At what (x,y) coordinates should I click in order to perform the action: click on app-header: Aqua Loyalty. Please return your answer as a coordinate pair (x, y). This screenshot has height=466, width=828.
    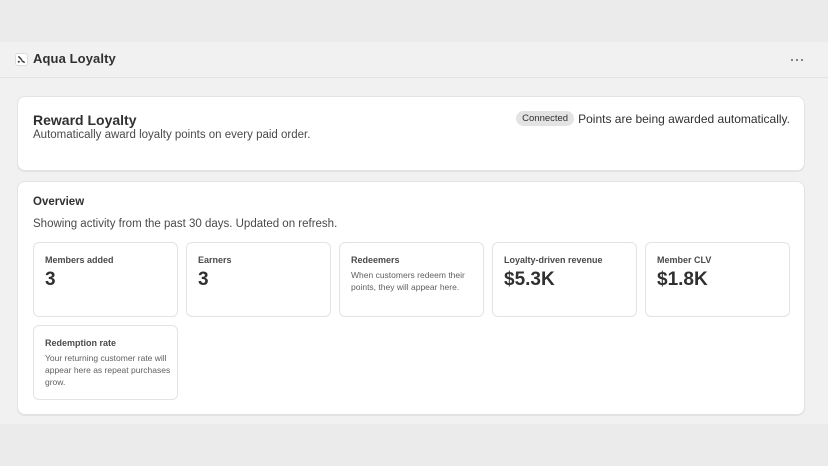
    Looking at the image, I should click on (414, 60).